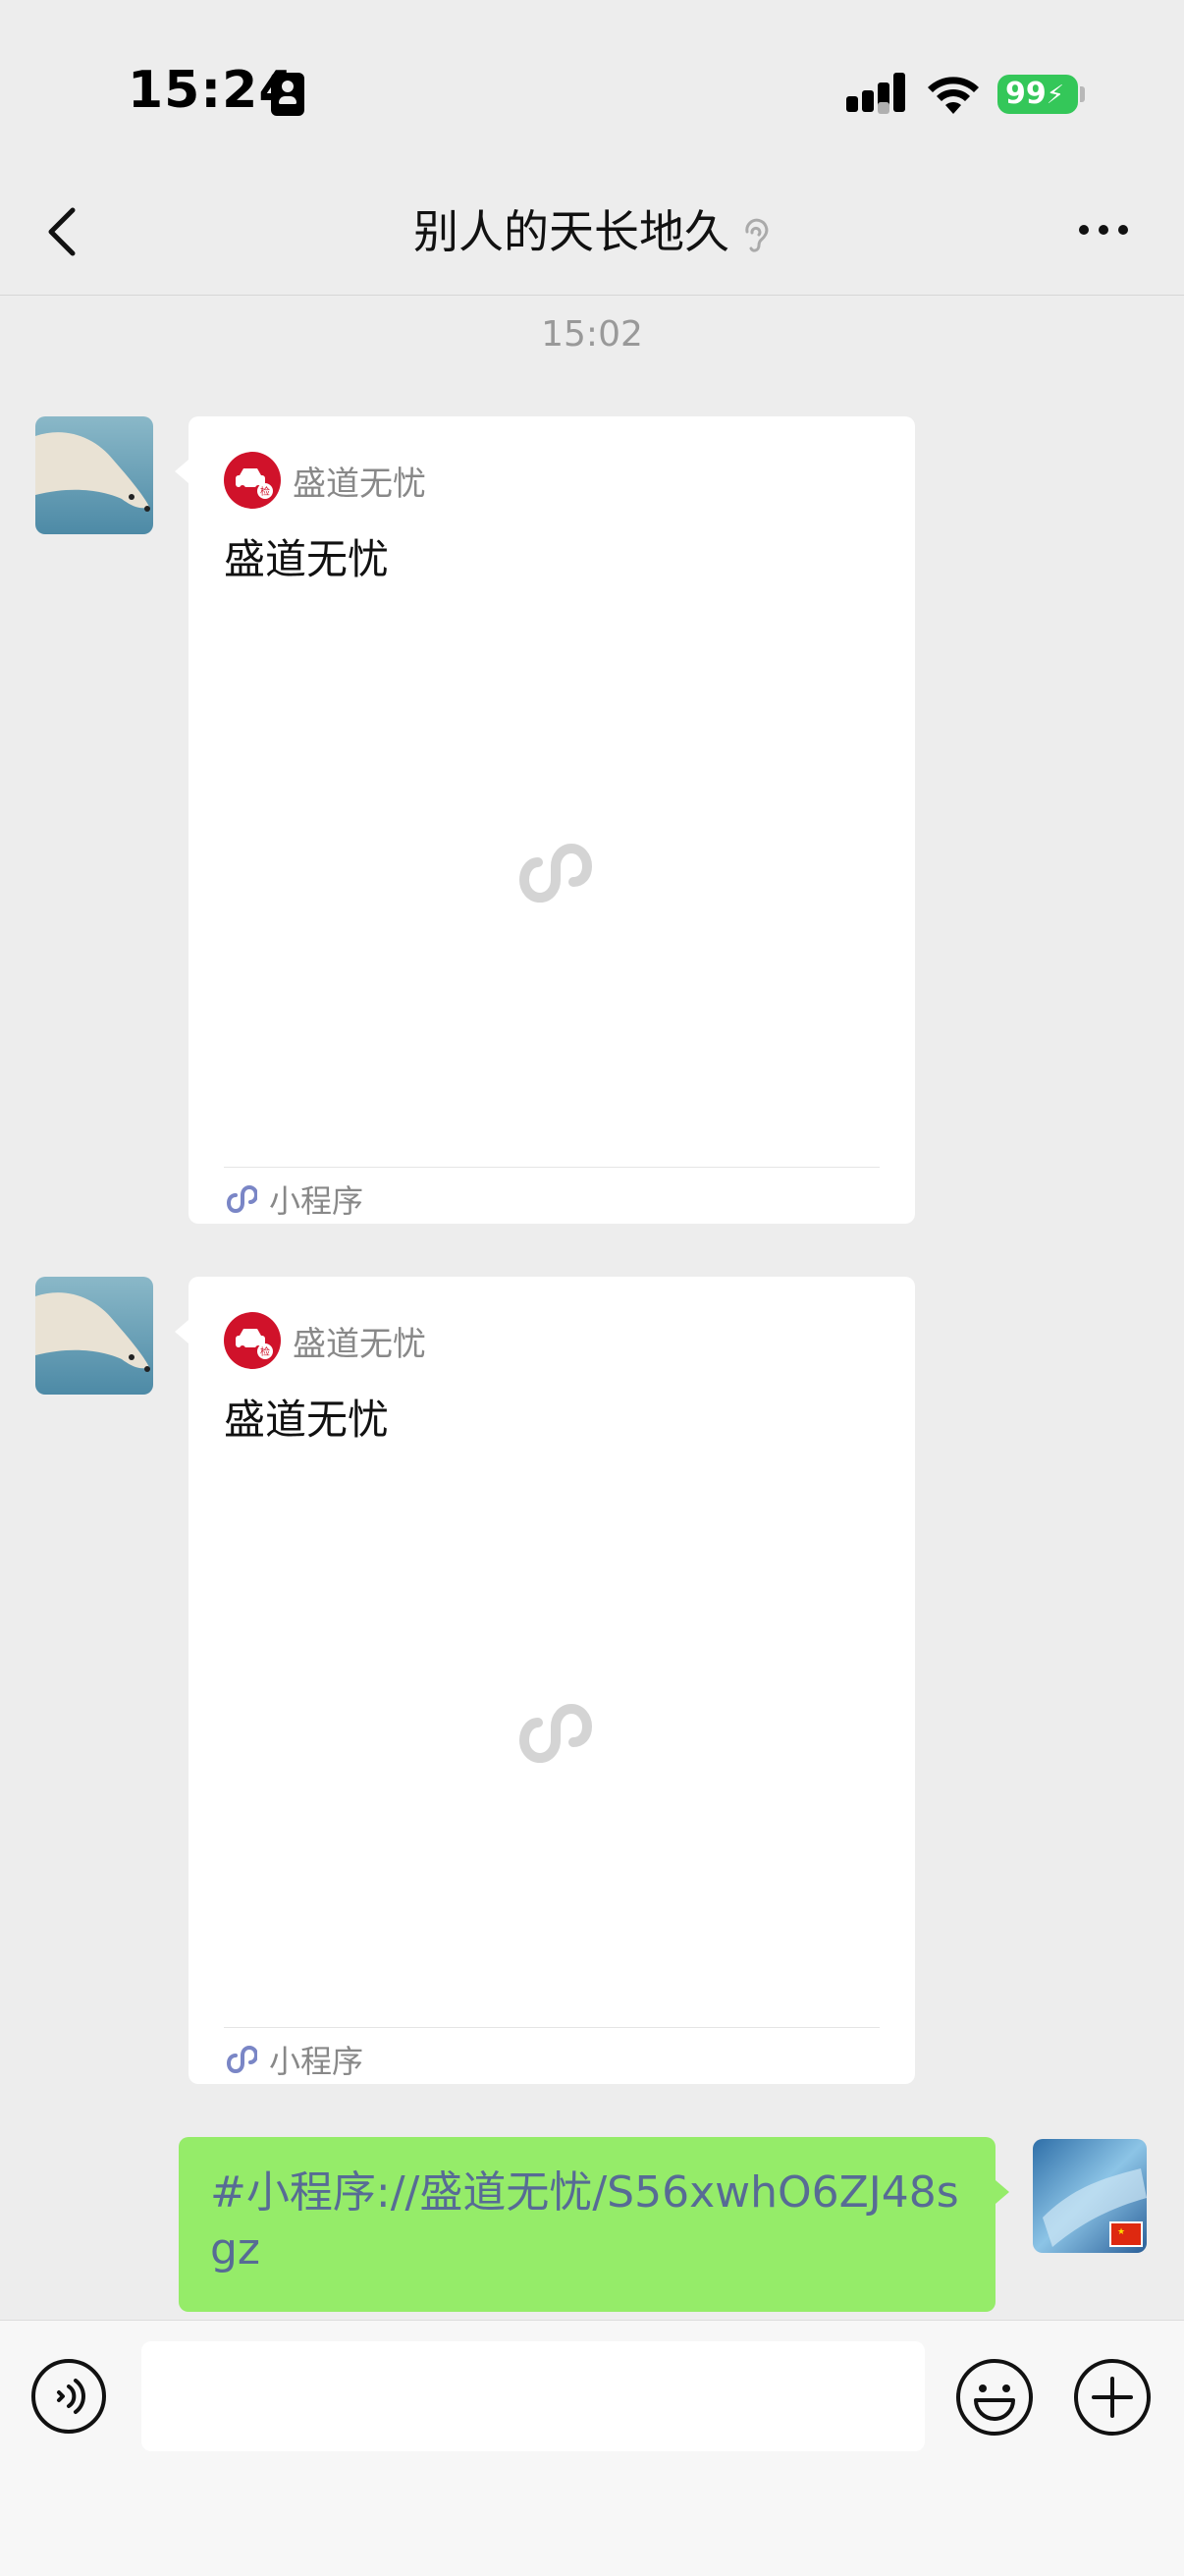  What do you see at coordinates (571, 231) in the screenshot?
I see `chat-title-text: 别人的天长地久` at bounding box center [571, 231].